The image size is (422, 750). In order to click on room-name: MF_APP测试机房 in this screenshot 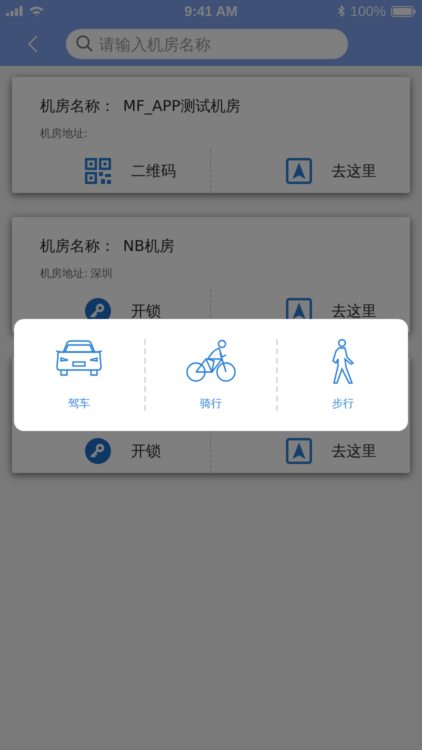, I will do `click(181, 106)`.